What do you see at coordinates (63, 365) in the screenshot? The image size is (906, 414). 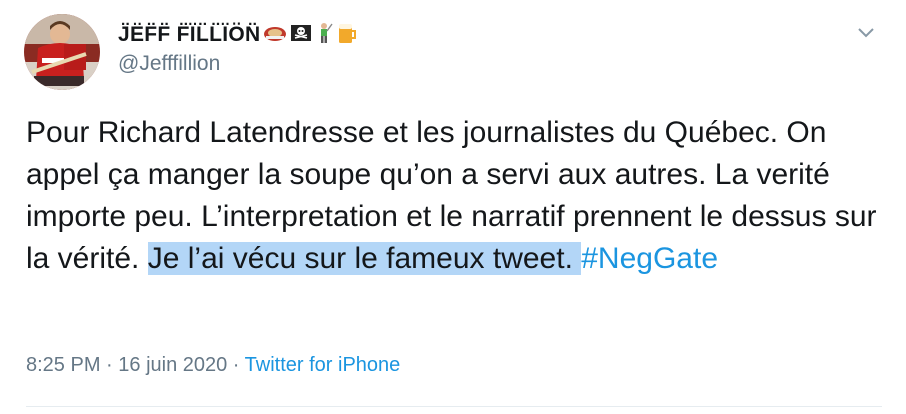 I see `tweet-time: 8:25 PM` at bounding box center [63, 365].